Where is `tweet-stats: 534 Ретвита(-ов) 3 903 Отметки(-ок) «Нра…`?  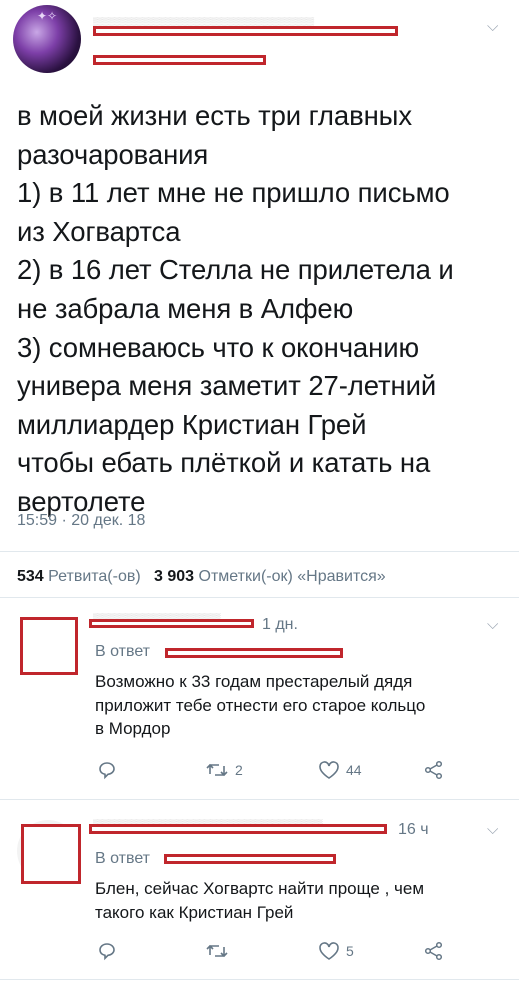 tweet-stats: 534 Ретвита(-ов) 3 903 Отметки(-ок) «Нра… is located at coordinates (201, 577).